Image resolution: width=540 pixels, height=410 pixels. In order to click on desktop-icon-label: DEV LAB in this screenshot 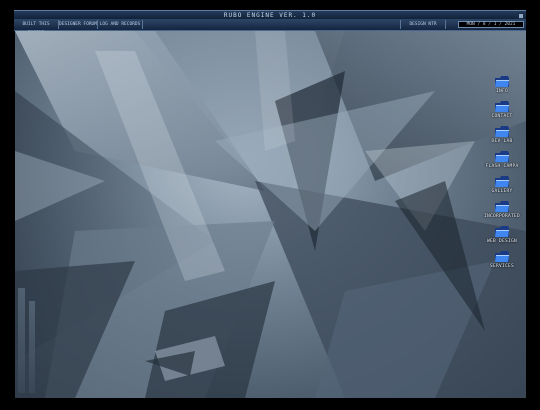, I will do `click(502, 141)`.